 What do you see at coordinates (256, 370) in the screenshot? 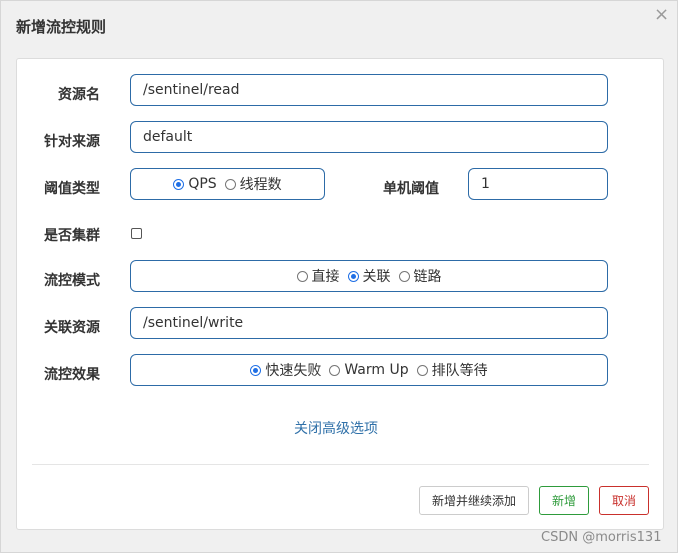
I see `effect-fast-fail-radio` at bounding box center [256, 370].